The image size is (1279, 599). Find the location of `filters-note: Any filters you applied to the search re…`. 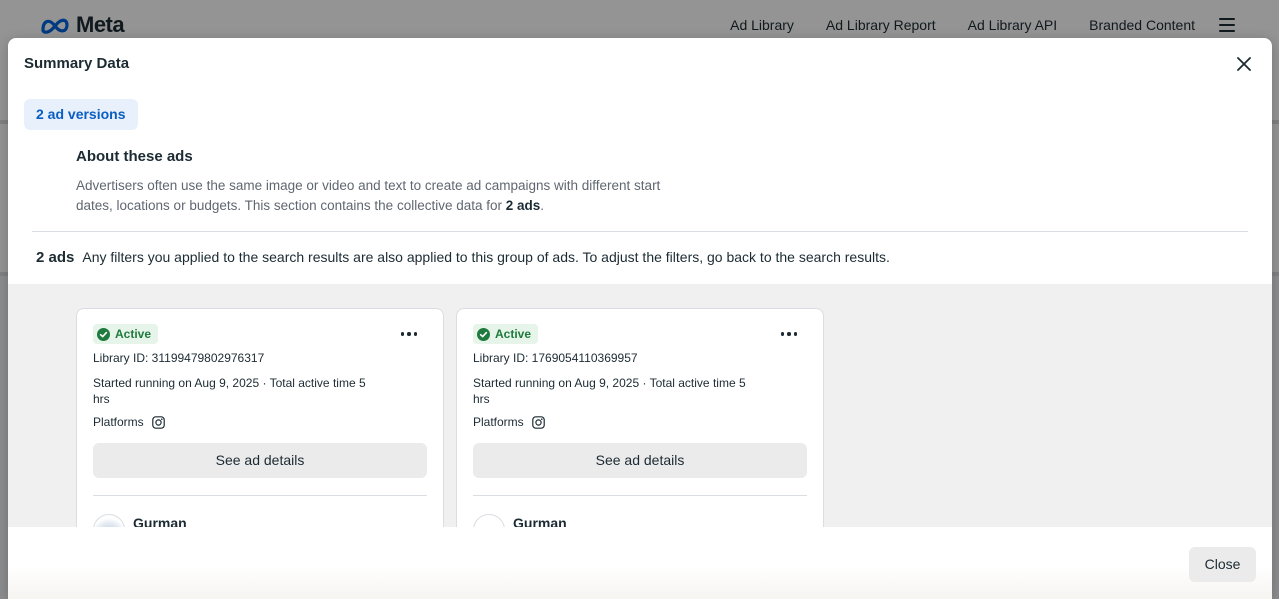

filters-note: Any filters you applied to the search re… is located at coordinates (486, 257).